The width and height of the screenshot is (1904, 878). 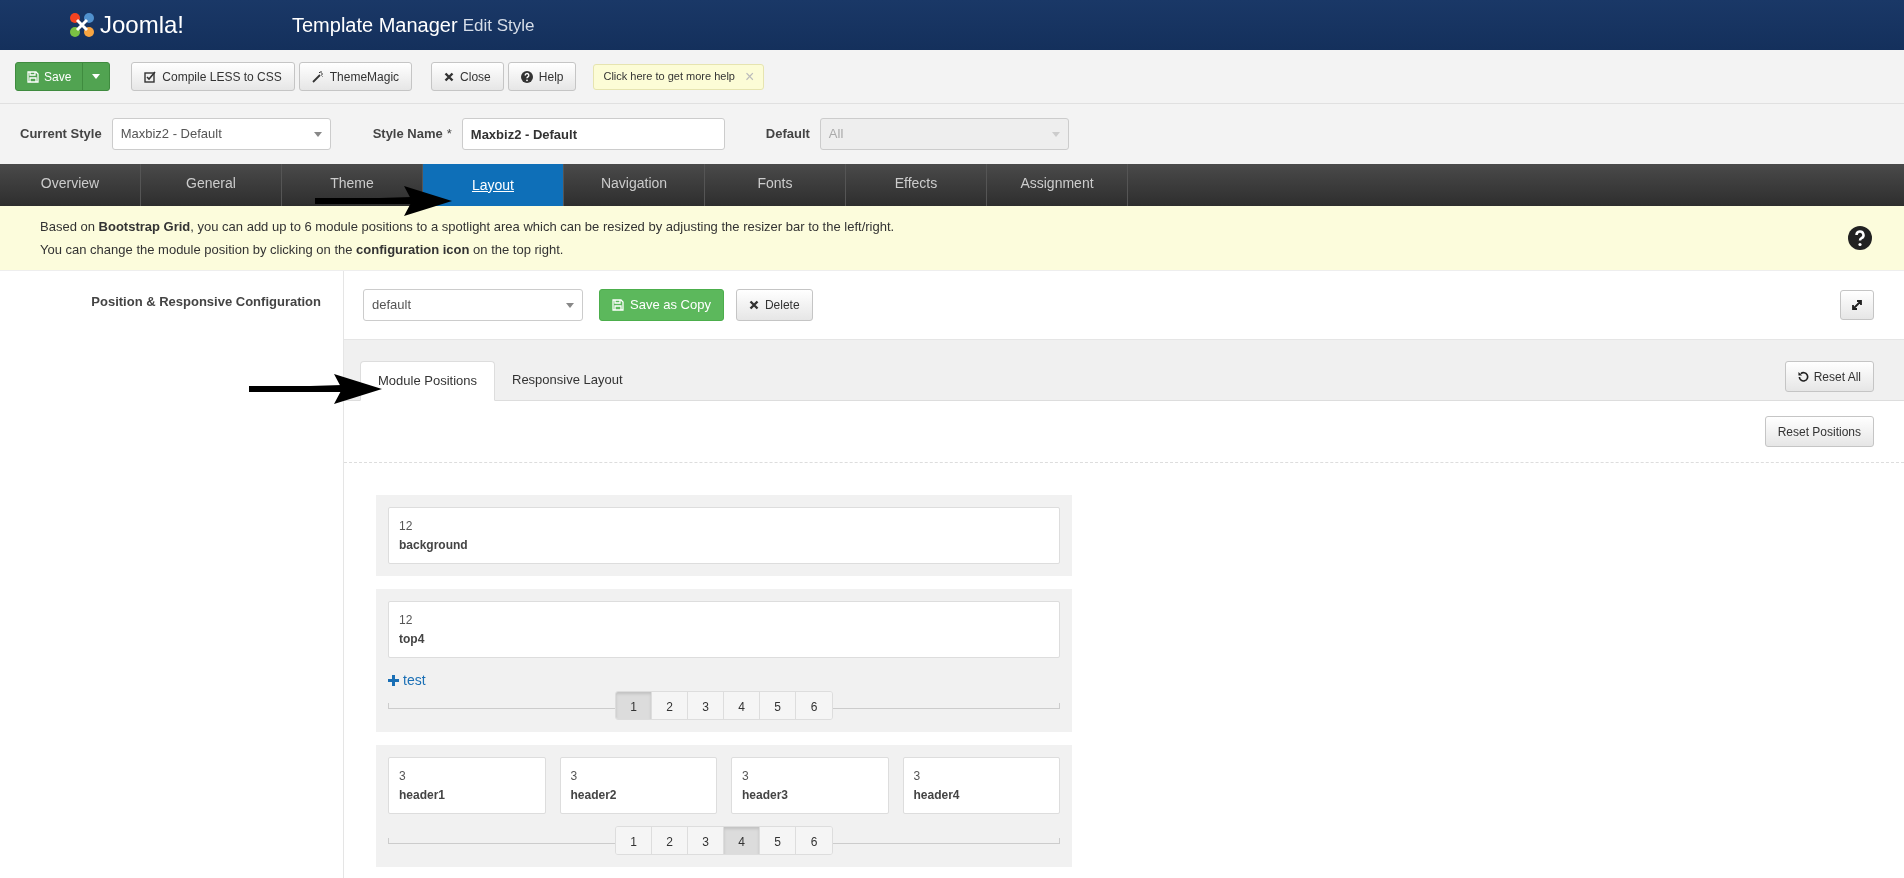 What do you see at coordinates (467, 785) in the screenshot?
I see `module-position-card: 3 header1` at bounding box center [467, 785].